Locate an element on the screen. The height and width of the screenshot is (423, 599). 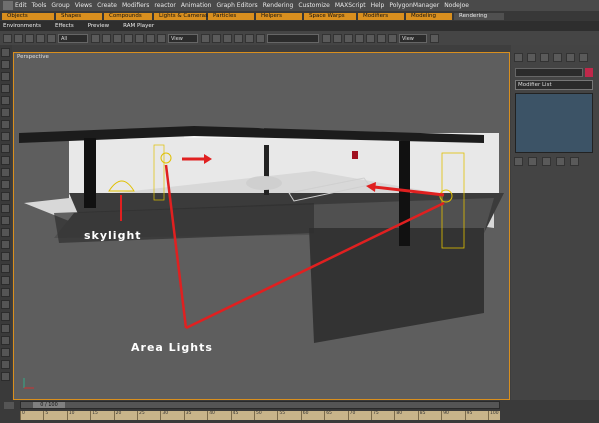
unlink-icon is located at coordinates (40, 38).